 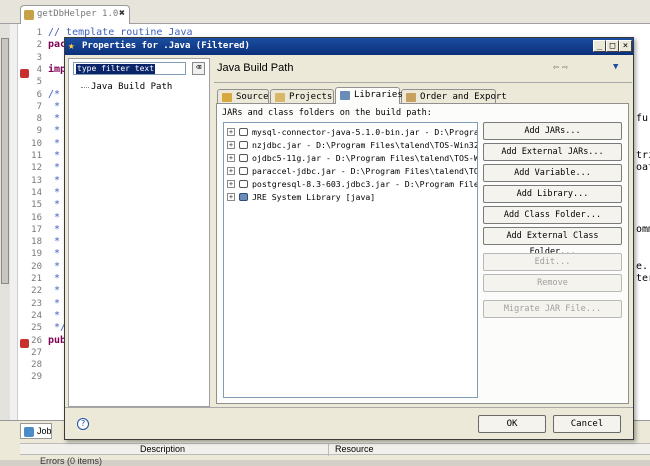 What do you see at coordinates (83, 424) in the screenshot?
I see `help-icon: ?` at bounding box center [83, 424].